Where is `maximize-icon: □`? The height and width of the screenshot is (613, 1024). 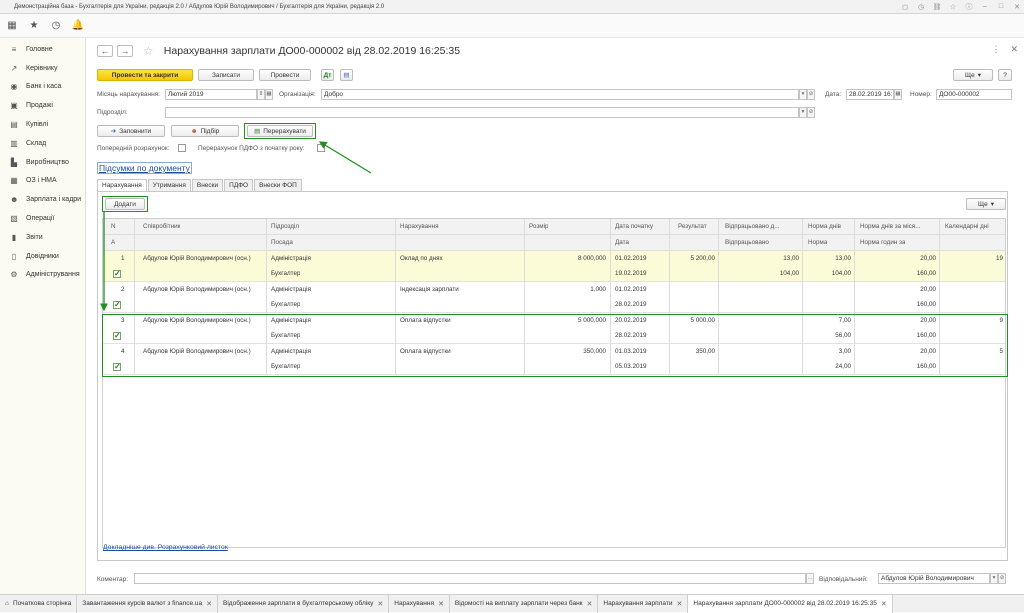
maximize-icon: □ is located at coordinates (1001, 7).